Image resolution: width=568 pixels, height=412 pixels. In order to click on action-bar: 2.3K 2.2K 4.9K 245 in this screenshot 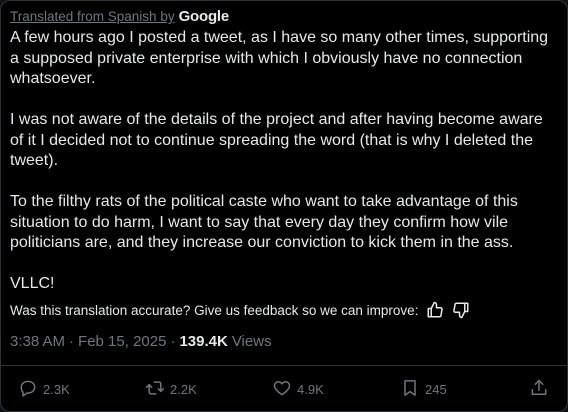, I will do `click(284, 391)`.